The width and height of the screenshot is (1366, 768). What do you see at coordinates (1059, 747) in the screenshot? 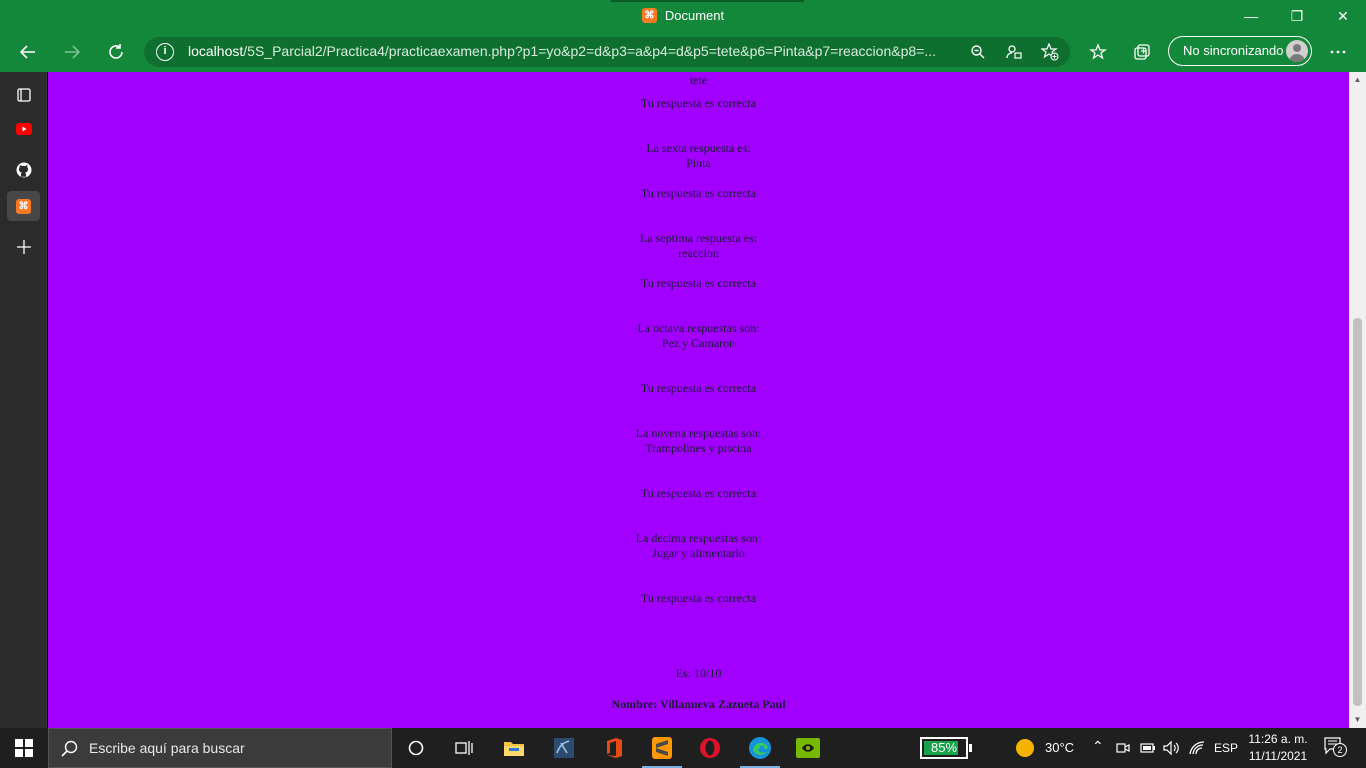
I see `temperature-text: 30°C` at bounding box center [1059, 747].